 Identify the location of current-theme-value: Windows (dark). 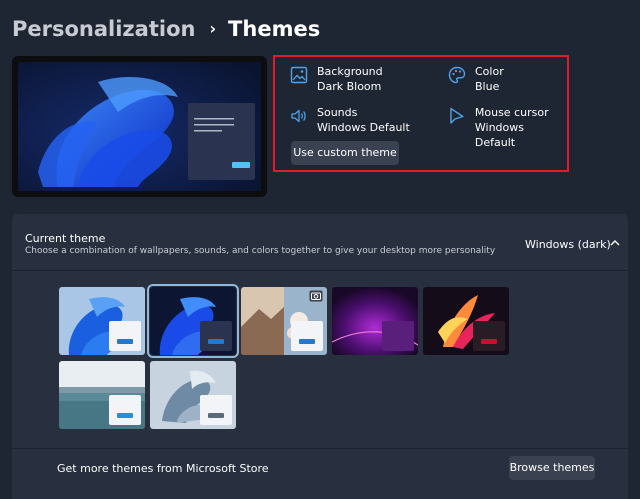
(568, 244).